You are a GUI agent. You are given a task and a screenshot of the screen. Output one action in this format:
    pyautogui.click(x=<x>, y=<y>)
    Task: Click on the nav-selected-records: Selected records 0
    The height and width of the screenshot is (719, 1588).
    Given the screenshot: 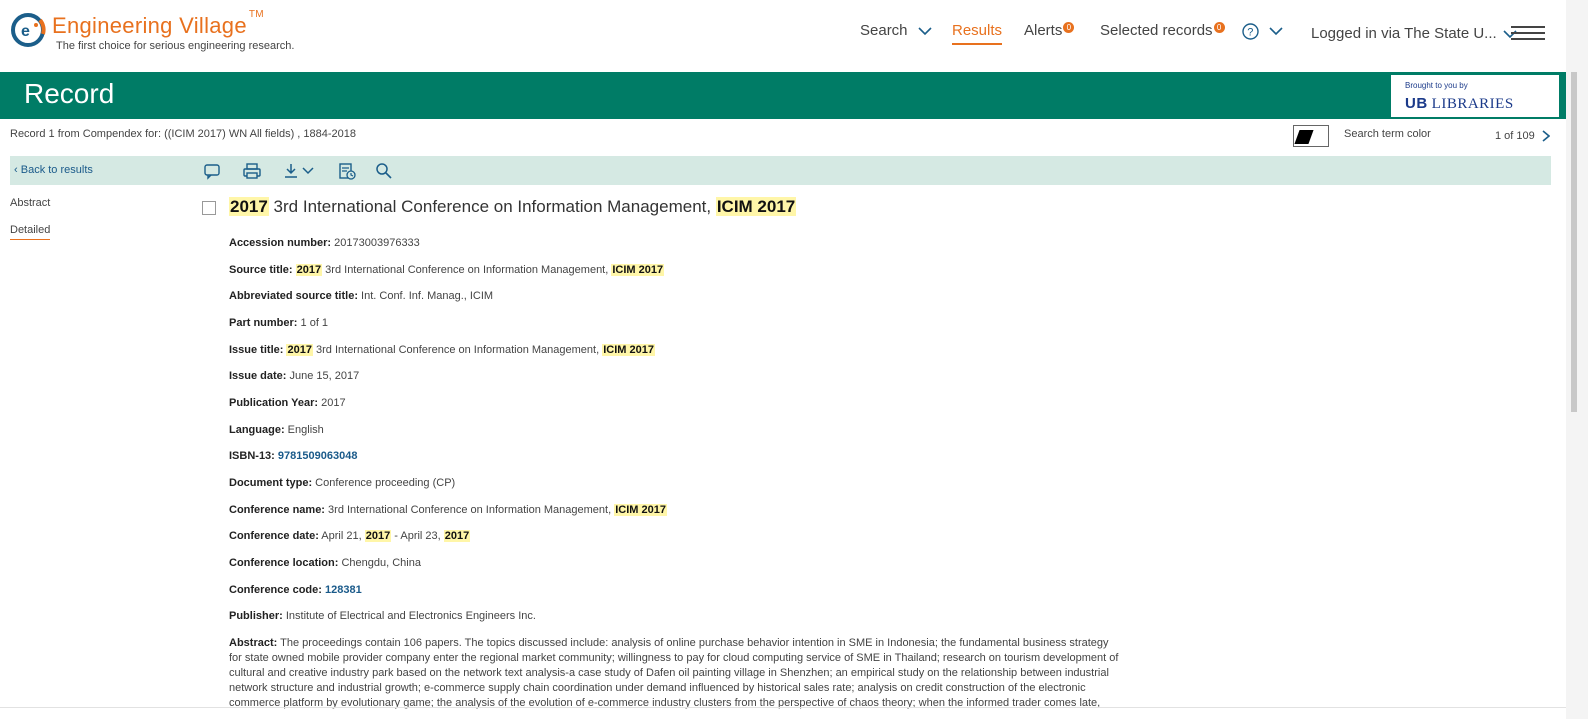 What is the action you would take?
    pyautogui.click(x=1162, y=30)
    